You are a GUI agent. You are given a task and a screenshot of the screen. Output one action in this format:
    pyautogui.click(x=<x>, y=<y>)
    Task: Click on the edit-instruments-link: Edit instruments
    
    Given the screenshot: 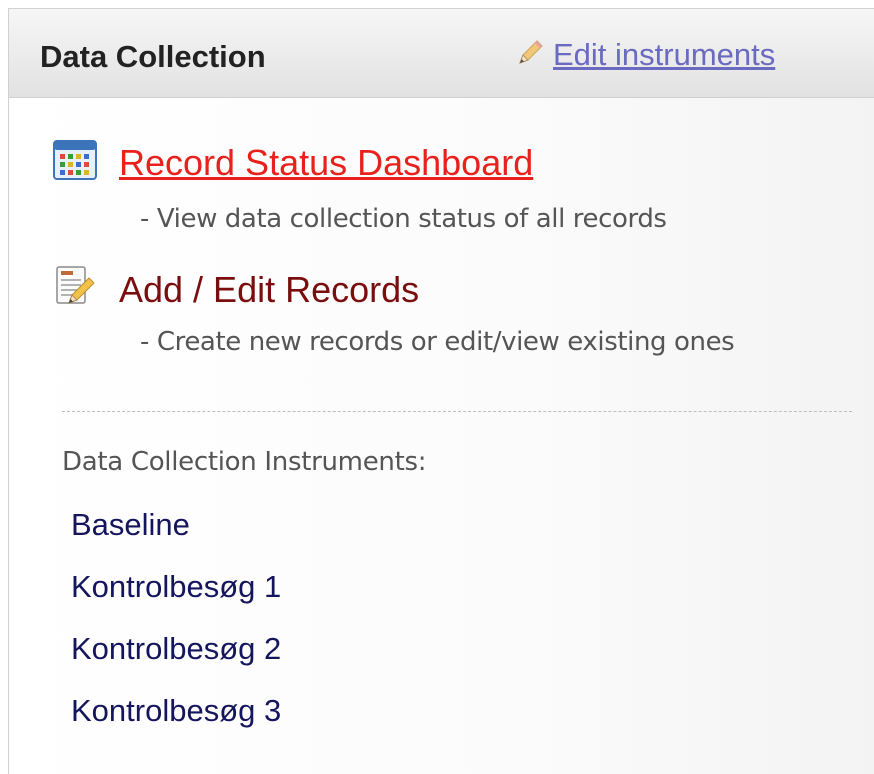 What is the action you would take?
    pyautogui.click(x=645, y=55)
    